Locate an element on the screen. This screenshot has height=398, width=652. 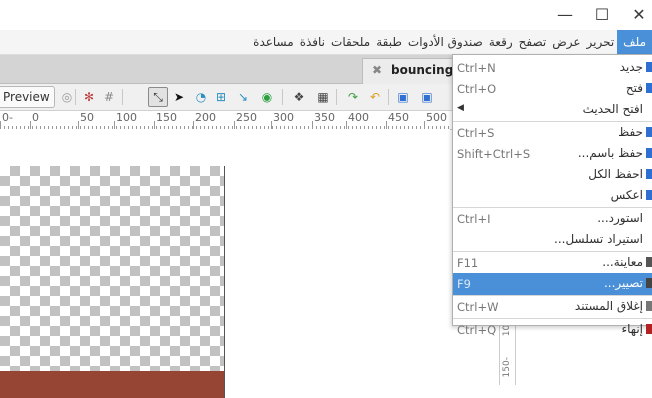
save-all-icon is located at coordinates (649, 174).